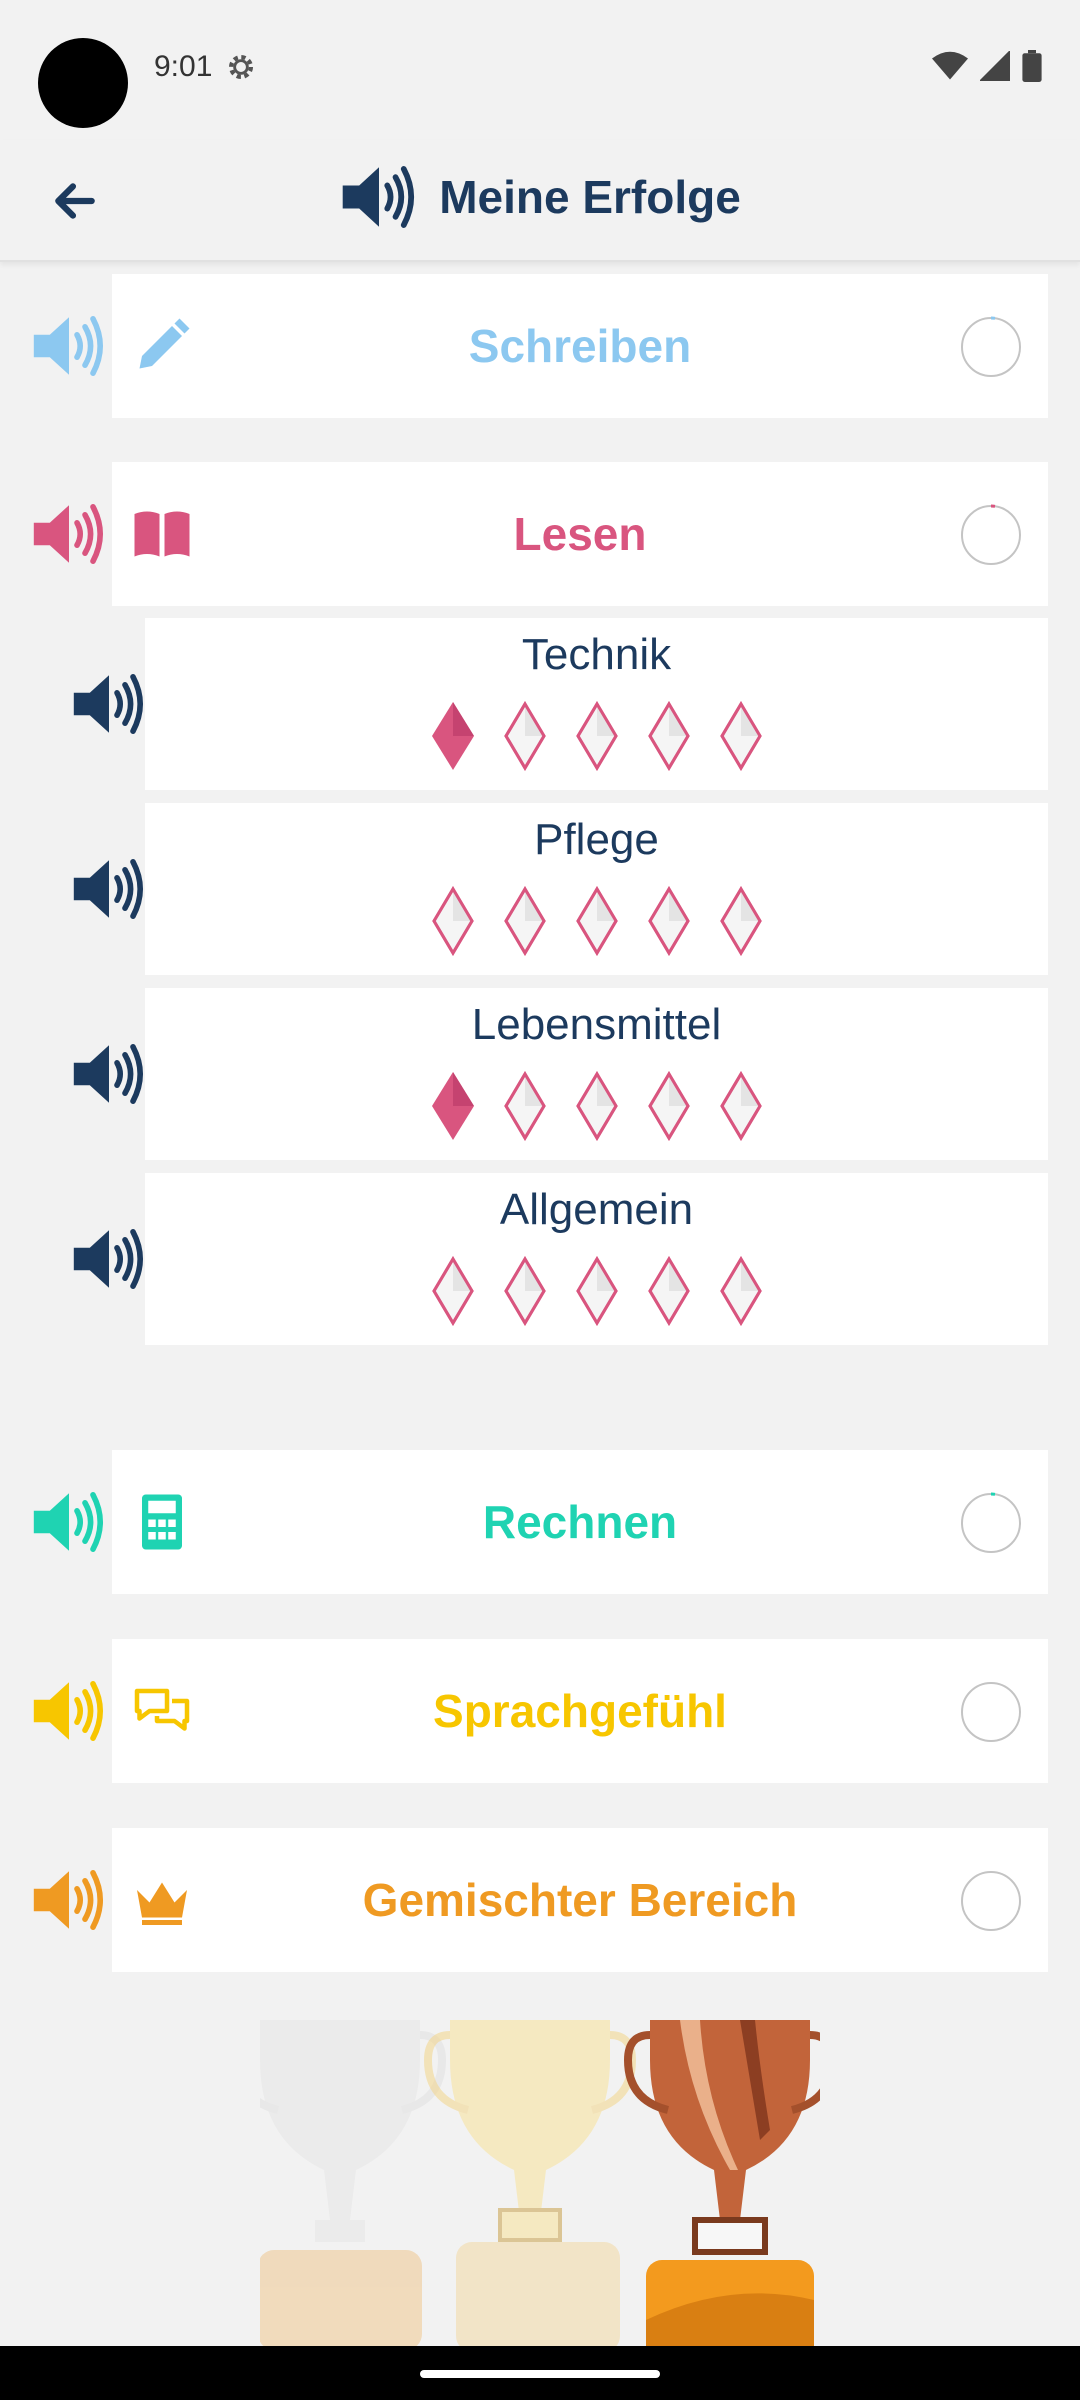  What do you see at coordinates (540, 2374) in the screenshot?
I see `home-gesture-handle` at bounding box center [540, 2374].